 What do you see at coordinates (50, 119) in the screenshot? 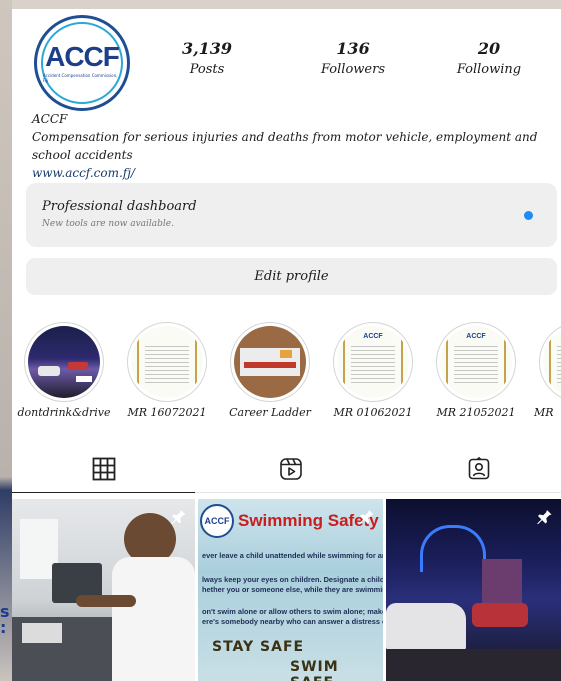
I see `profile-name: ACCF` at bounding box center [50, 119].